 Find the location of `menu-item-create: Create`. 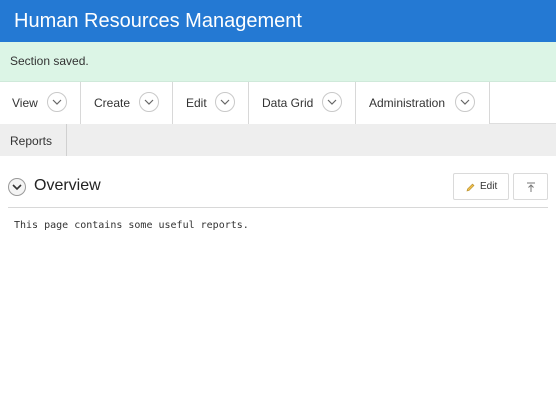

menu-item-create: Create is located at coordinates (127, 103).